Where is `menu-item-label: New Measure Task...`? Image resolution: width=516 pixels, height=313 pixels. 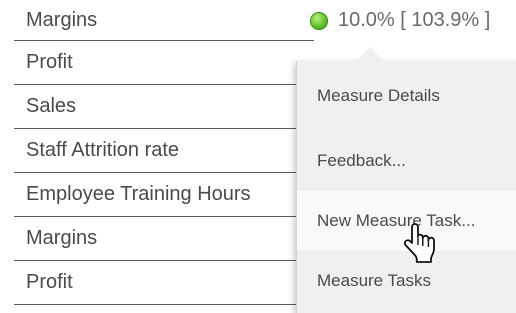 menu-item-label: New Measure Task... is located at coordinates (396, 220).